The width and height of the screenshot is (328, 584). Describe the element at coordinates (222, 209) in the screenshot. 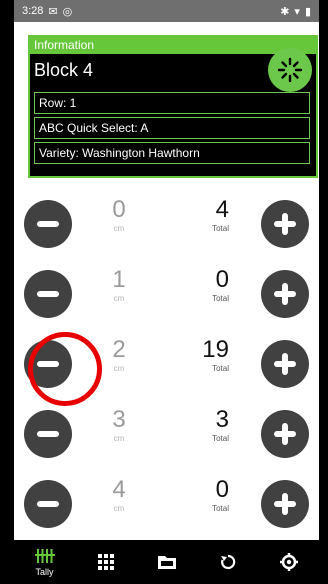

I see `total-value: 4` at that location.